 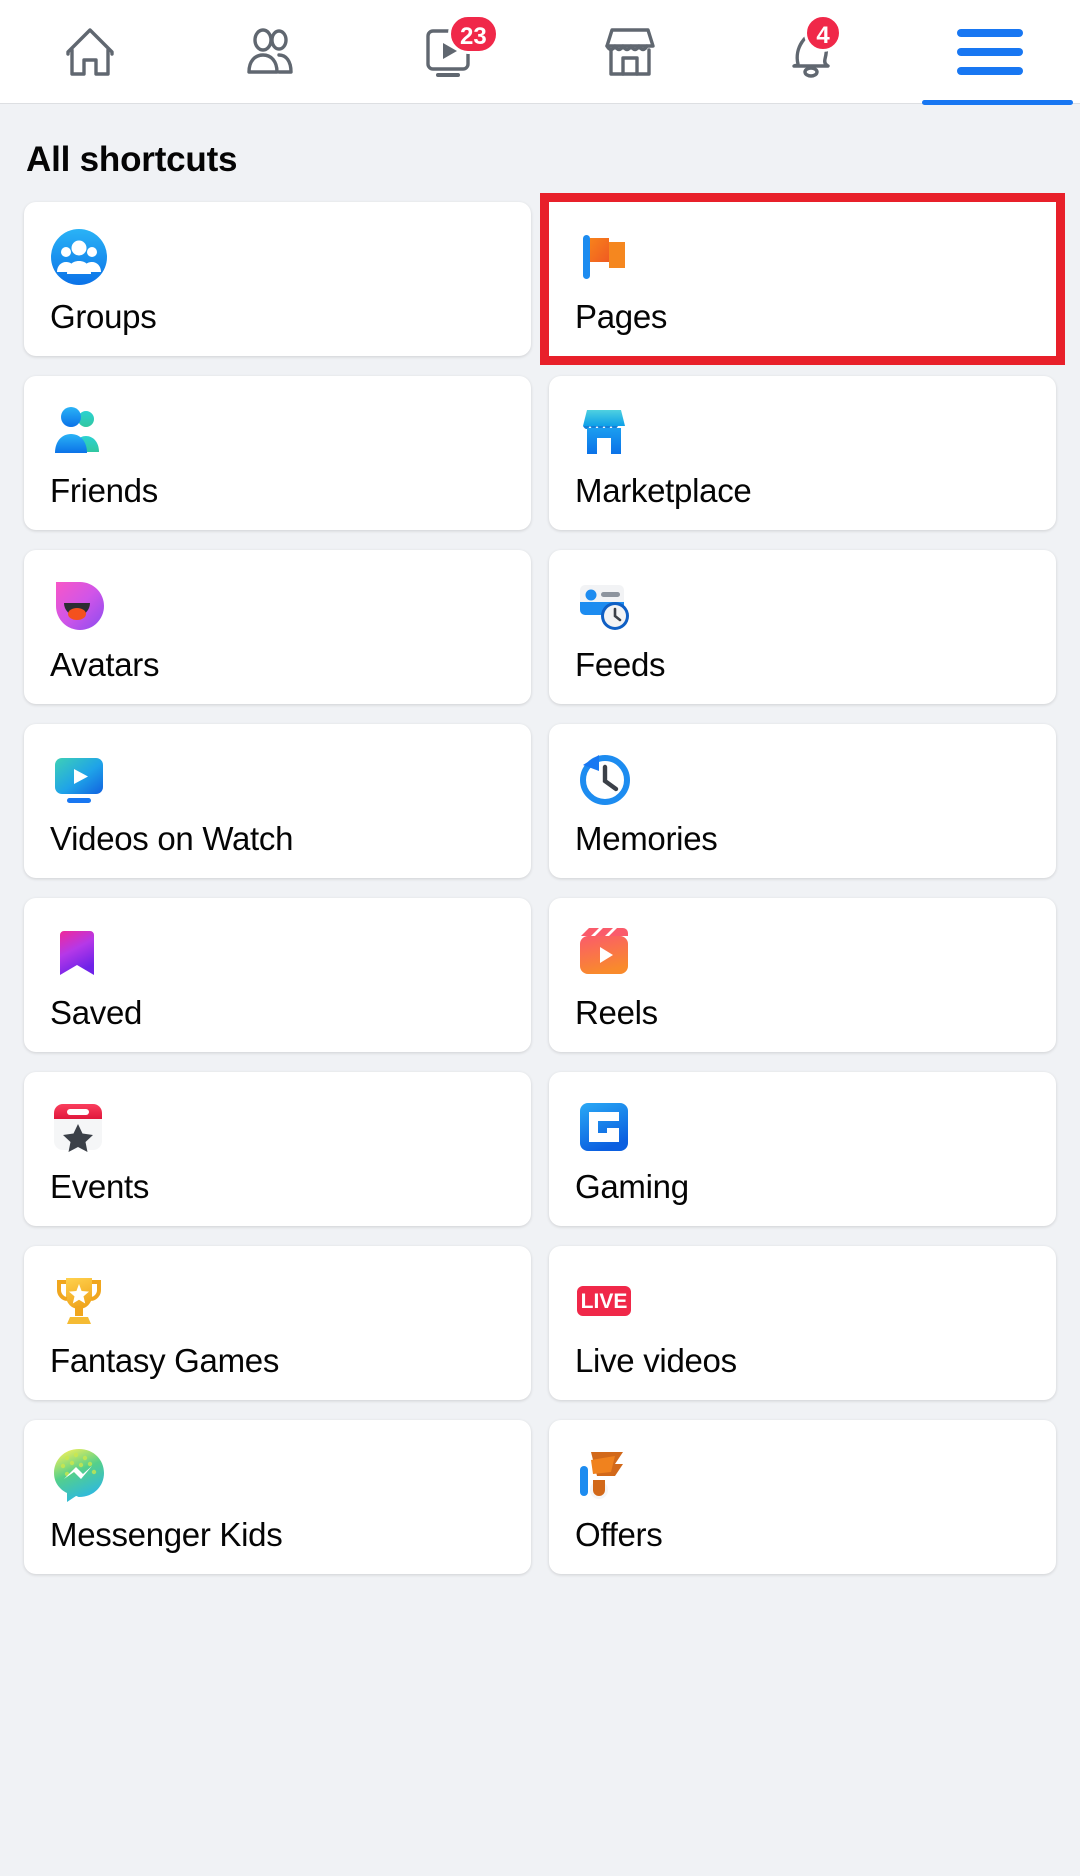 I want to click on shortcut-card: Offers, so click(x=802, y=1497).